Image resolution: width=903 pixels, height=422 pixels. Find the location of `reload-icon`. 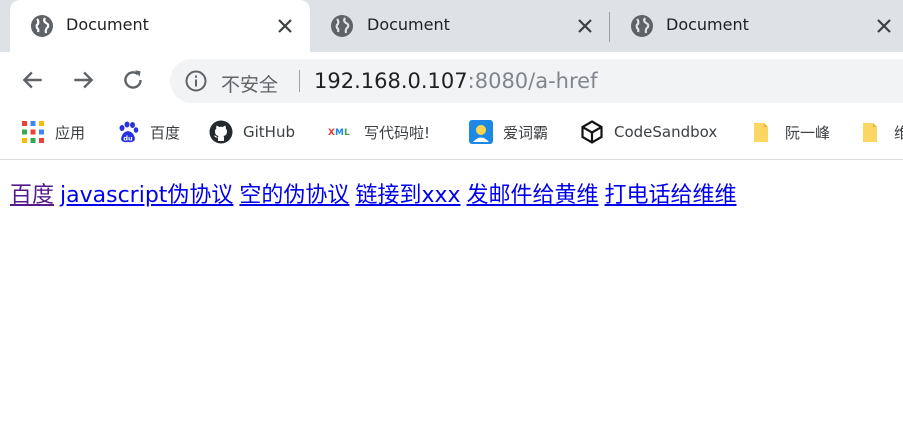

reload-icon is located at coordinates (133, 79).